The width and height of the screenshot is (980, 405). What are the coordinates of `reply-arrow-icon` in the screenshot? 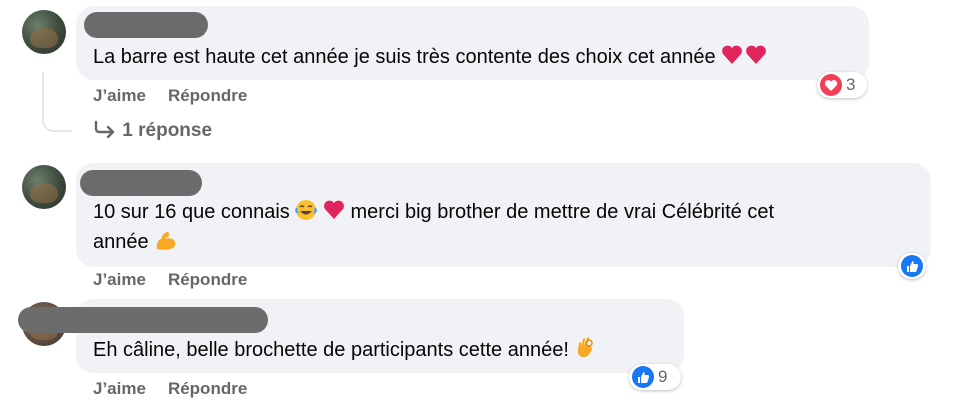 It's located at (107, 130).